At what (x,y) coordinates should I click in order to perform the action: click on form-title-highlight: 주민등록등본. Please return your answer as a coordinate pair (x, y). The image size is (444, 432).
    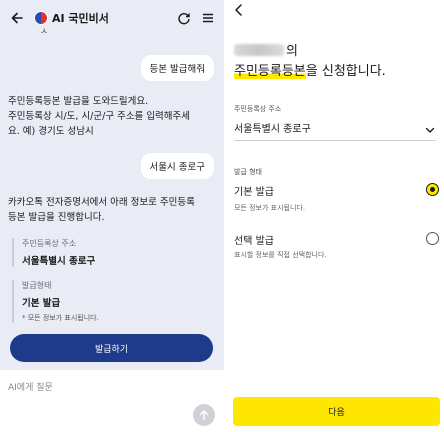
    Looking at the image, I should click on (270, 71).